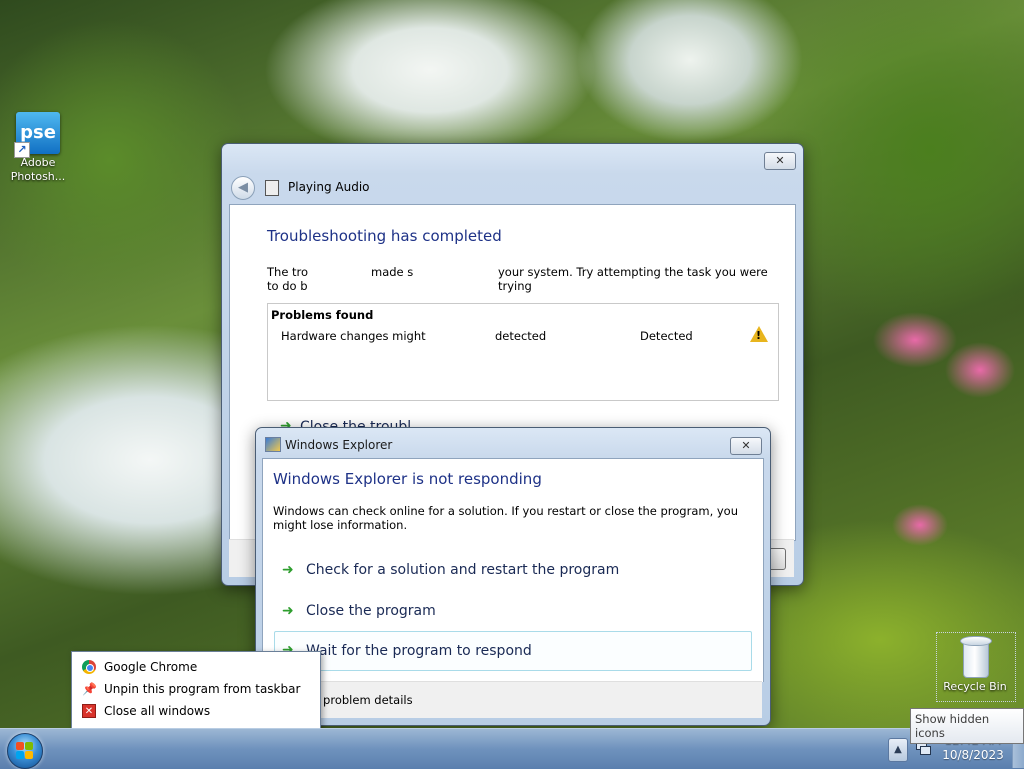  I want to click on dialog-footer: w problem details, so click(512, 699).